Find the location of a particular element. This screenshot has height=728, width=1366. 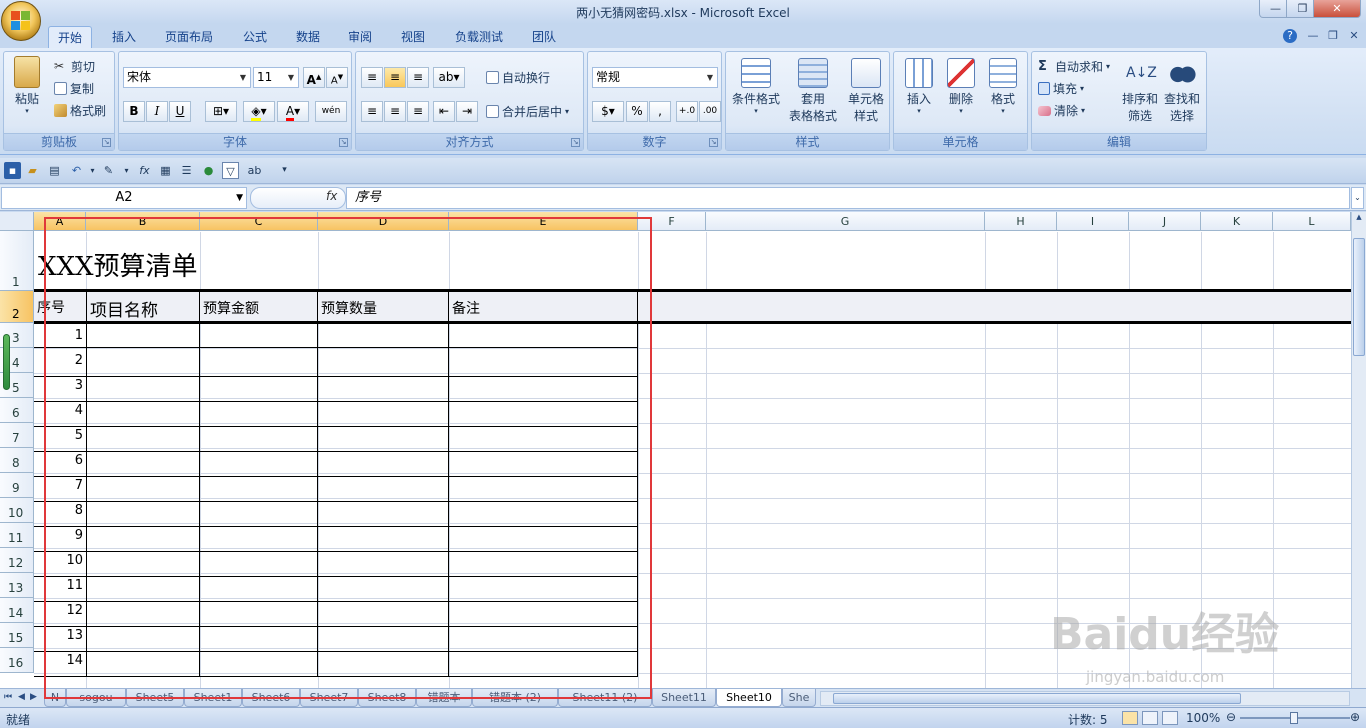

comma-button: , is located at coordinates (660, 111).